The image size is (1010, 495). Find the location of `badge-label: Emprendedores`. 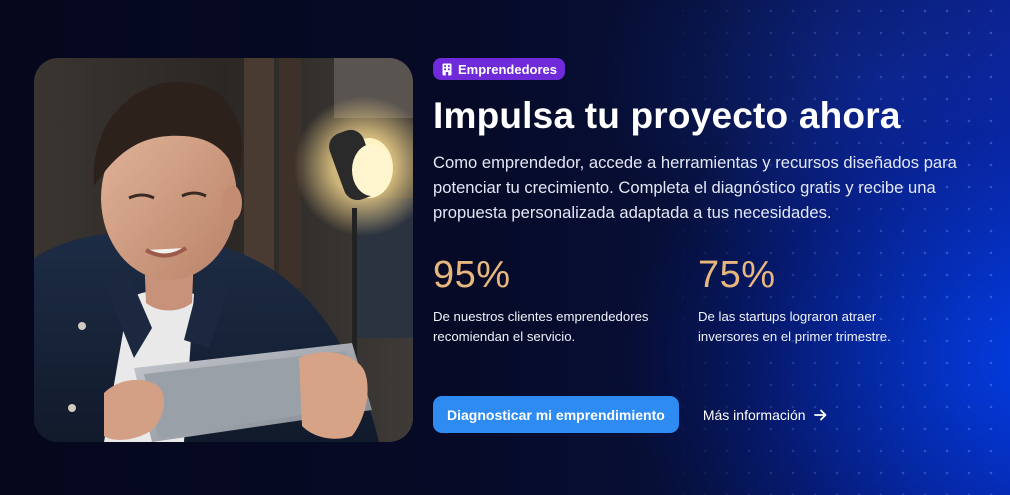

badge-label: Emprendedores is located at coordinates (507, 69).